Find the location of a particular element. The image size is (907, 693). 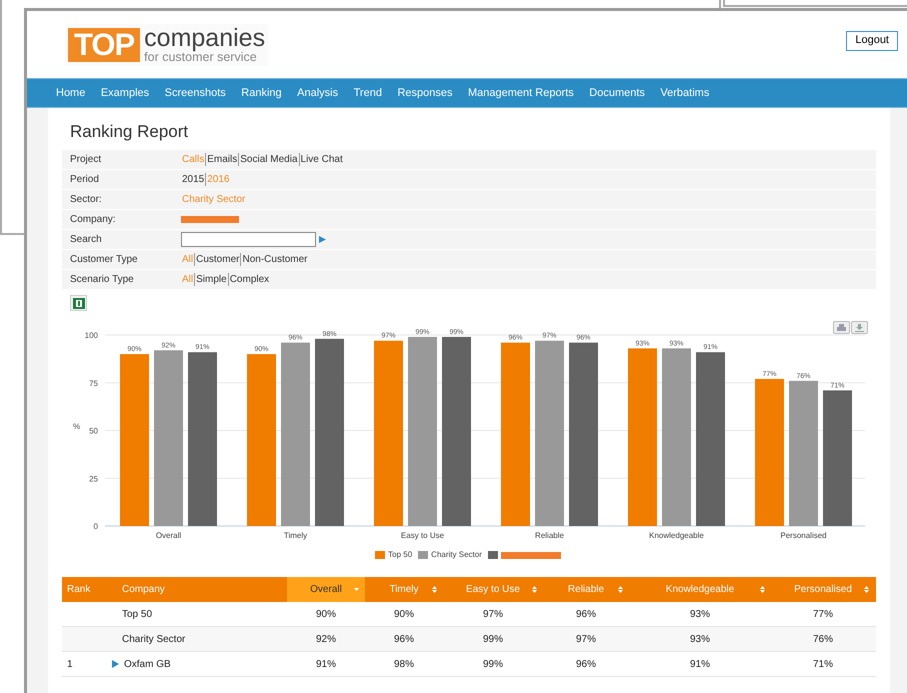

y-axis-label: % is located at coordinates (76, 426).